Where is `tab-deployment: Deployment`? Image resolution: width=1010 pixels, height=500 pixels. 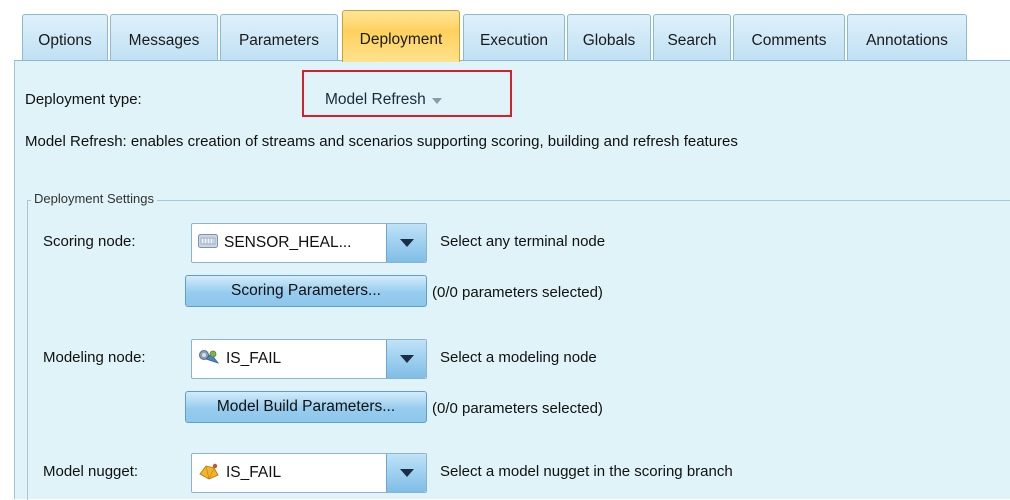 tab-deployment: Deployment is located at coordinates (401, 36).